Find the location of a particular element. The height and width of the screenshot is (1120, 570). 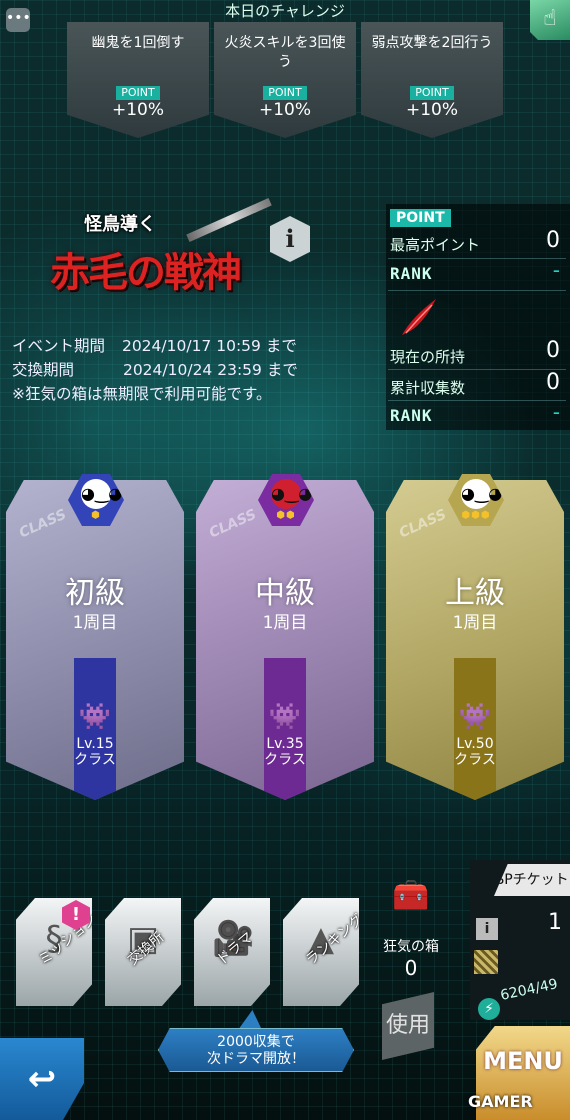

hand-icon: ☝ is located at coordinates (550, 20).